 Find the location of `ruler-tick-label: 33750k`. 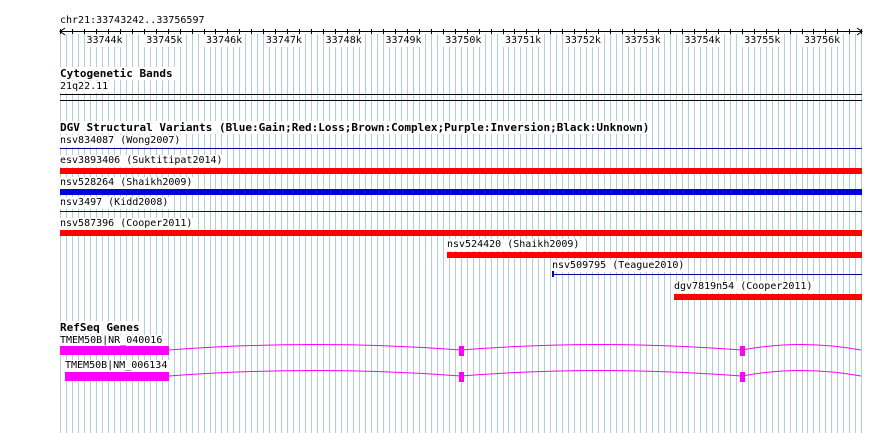

ruler-tick-label: 33750k is located at coordinates (463, 41).